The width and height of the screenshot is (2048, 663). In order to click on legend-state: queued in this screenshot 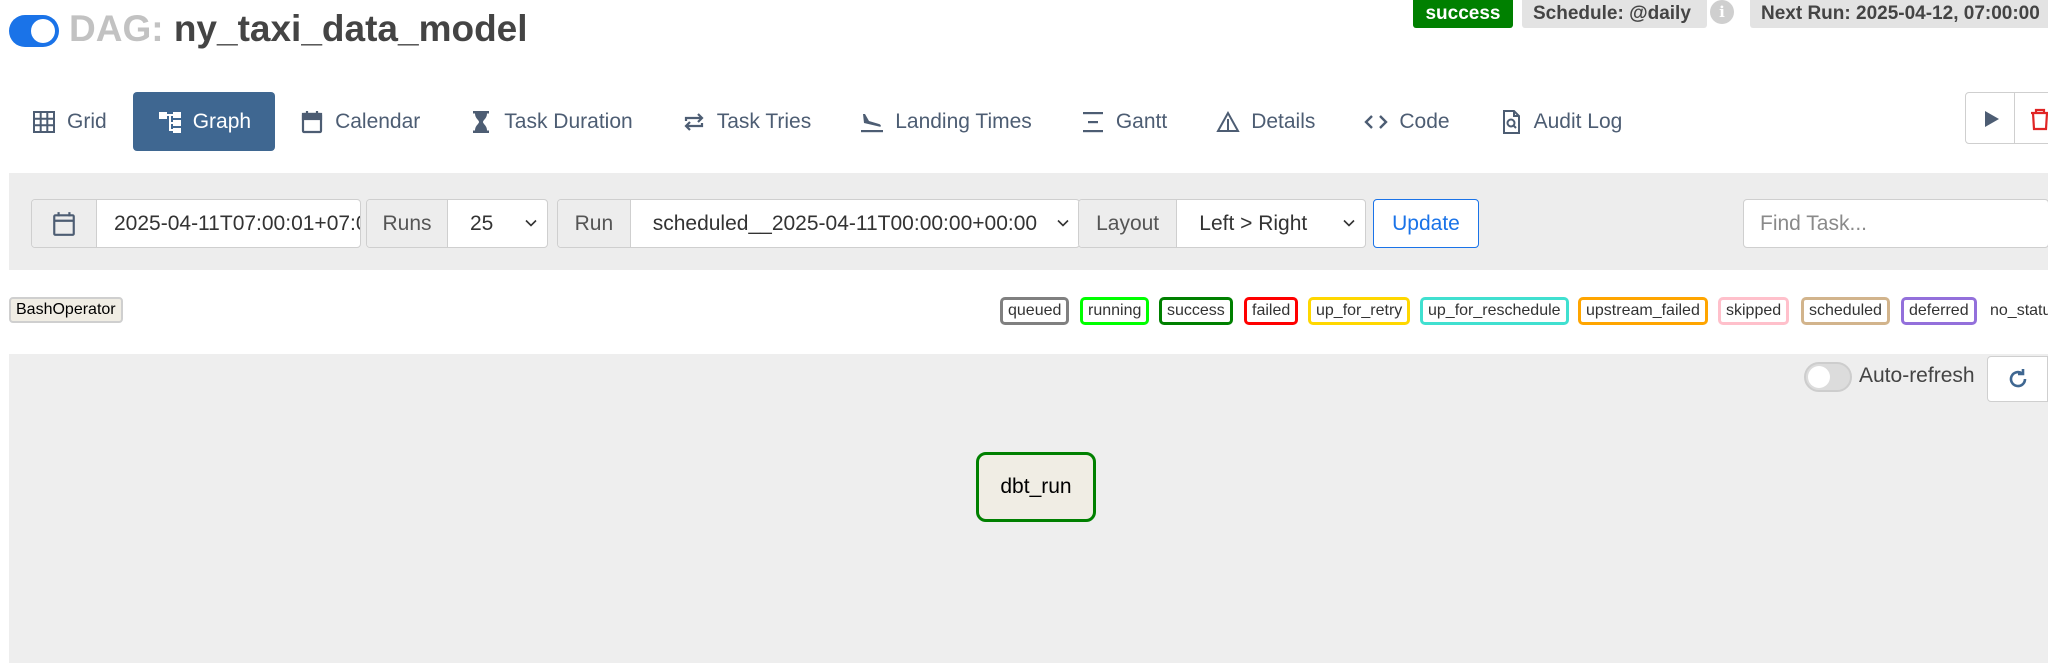, I will do `click(1035, 311)`.